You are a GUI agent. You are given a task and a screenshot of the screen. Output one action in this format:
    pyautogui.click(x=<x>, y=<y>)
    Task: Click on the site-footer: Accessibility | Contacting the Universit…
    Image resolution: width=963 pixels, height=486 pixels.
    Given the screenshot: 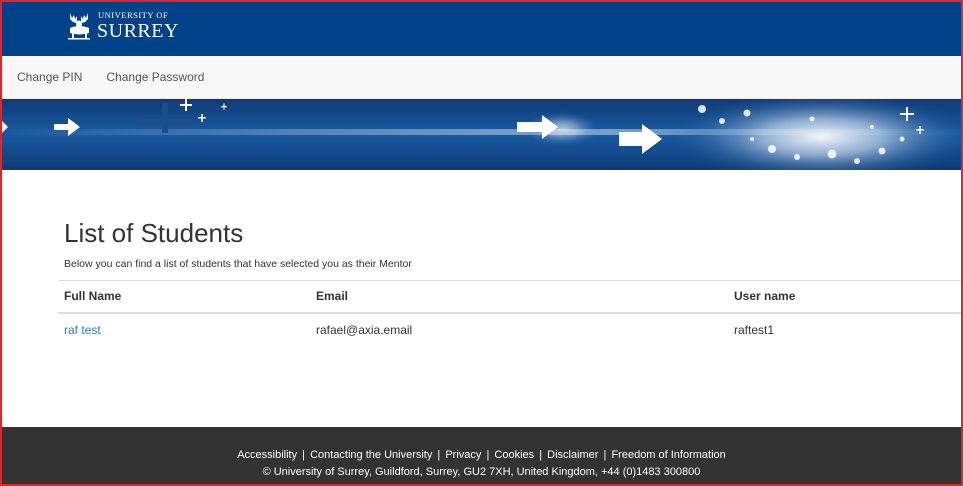 What is the action you would take?
    pyautogui.click(x=481, y=455)
    